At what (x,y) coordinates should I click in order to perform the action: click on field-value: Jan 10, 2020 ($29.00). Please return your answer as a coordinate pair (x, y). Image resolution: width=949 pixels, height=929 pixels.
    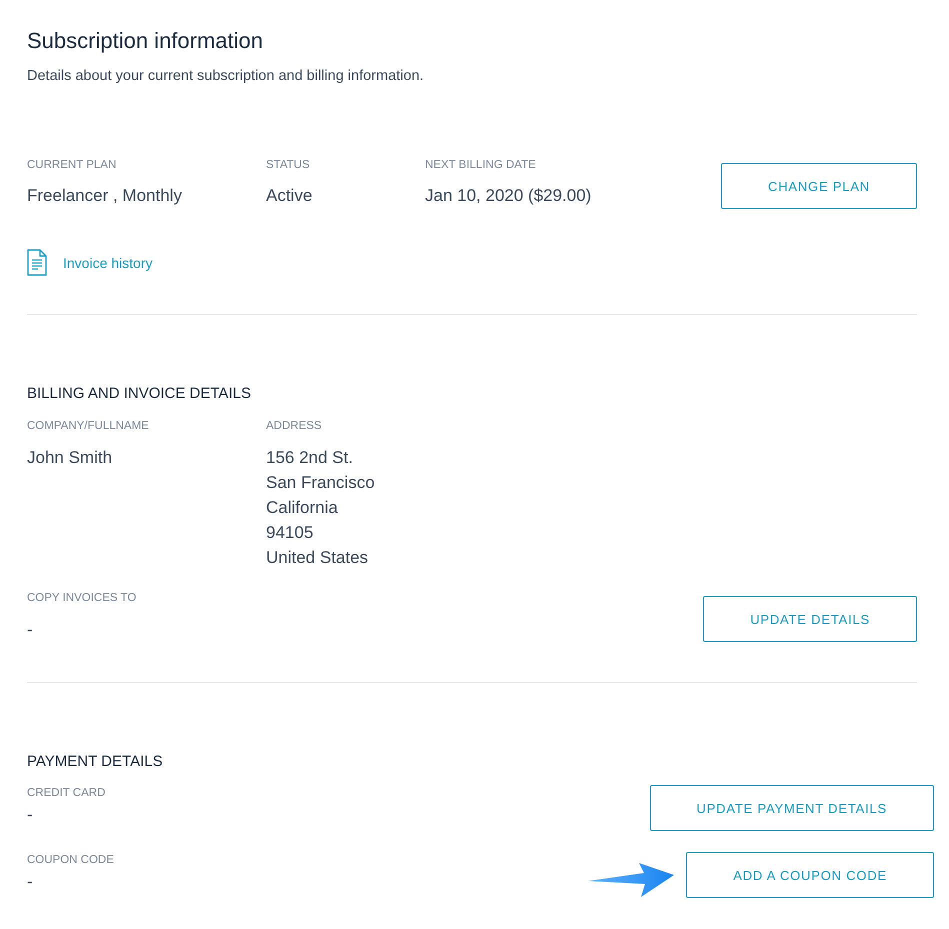
    Looking at the image, I should click on (508, 196).